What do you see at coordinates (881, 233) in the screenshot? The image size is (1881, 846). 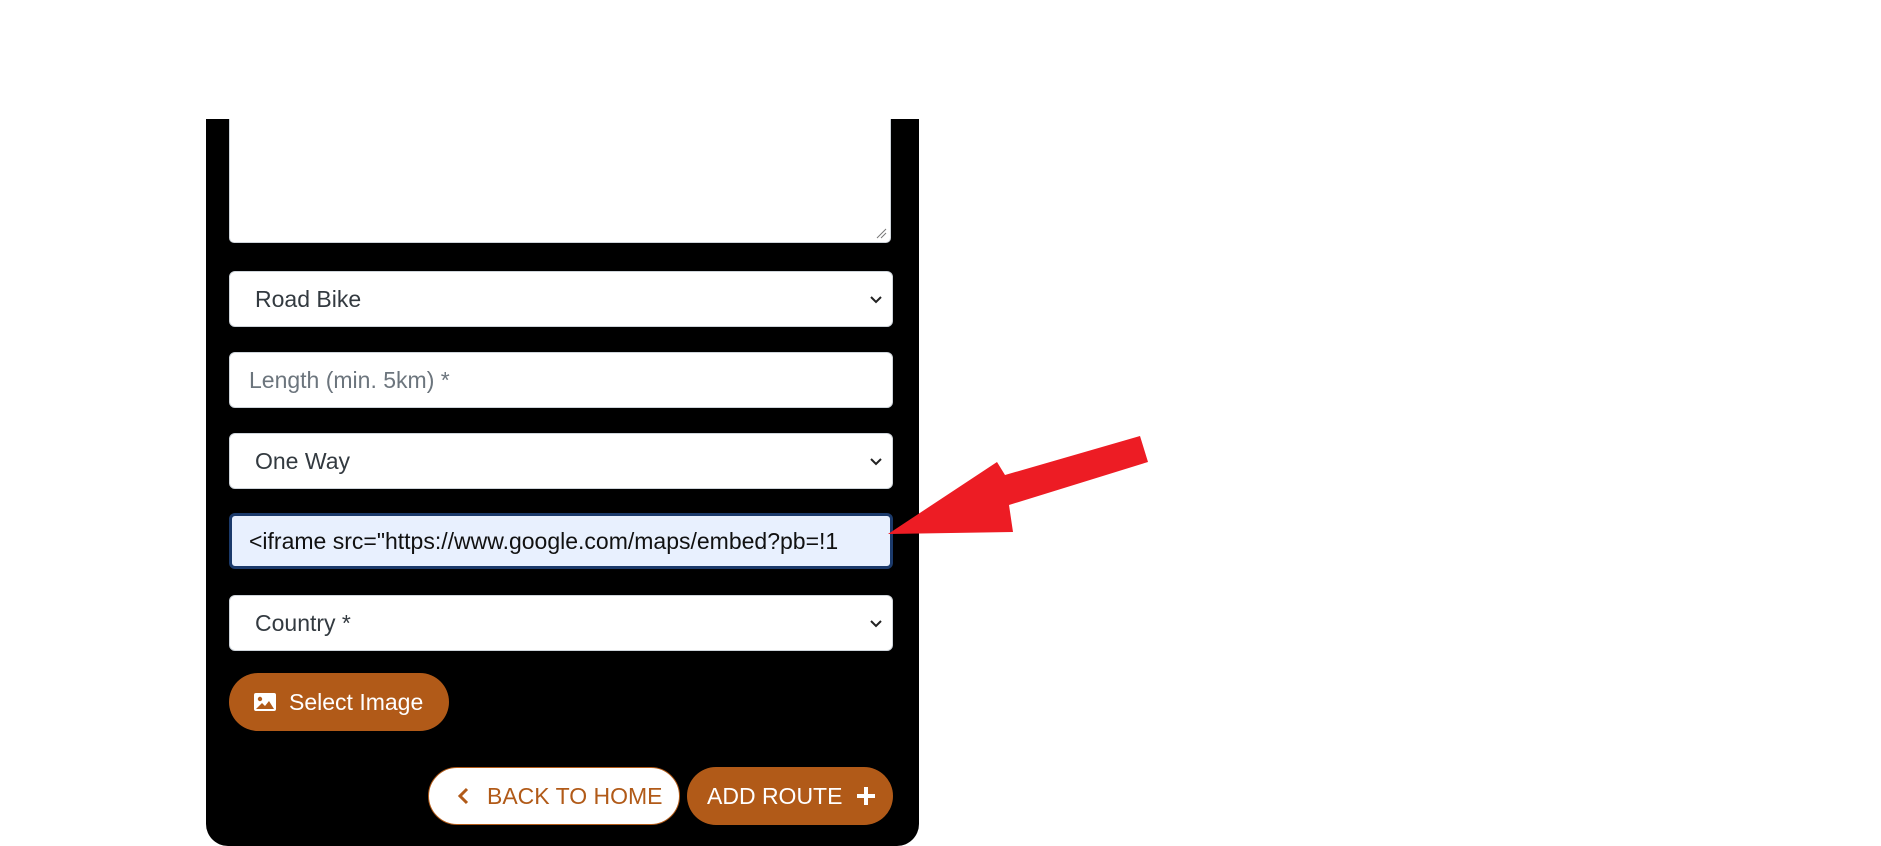 I see `resize-grip-icon` at bounding box center [881, 233].